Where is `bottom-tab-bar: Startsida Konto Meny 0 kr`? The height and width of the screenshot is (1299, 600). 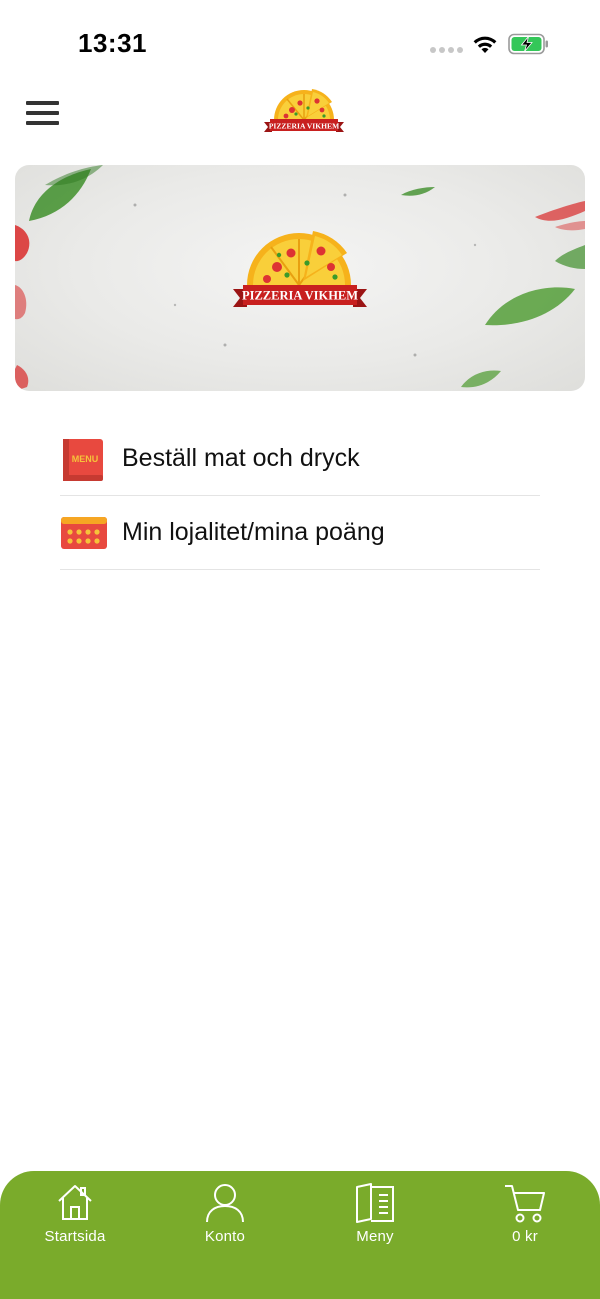 bottom-tab-bar: Startsida Konto Meny 0 kr is located at coordinates (300, 1235).